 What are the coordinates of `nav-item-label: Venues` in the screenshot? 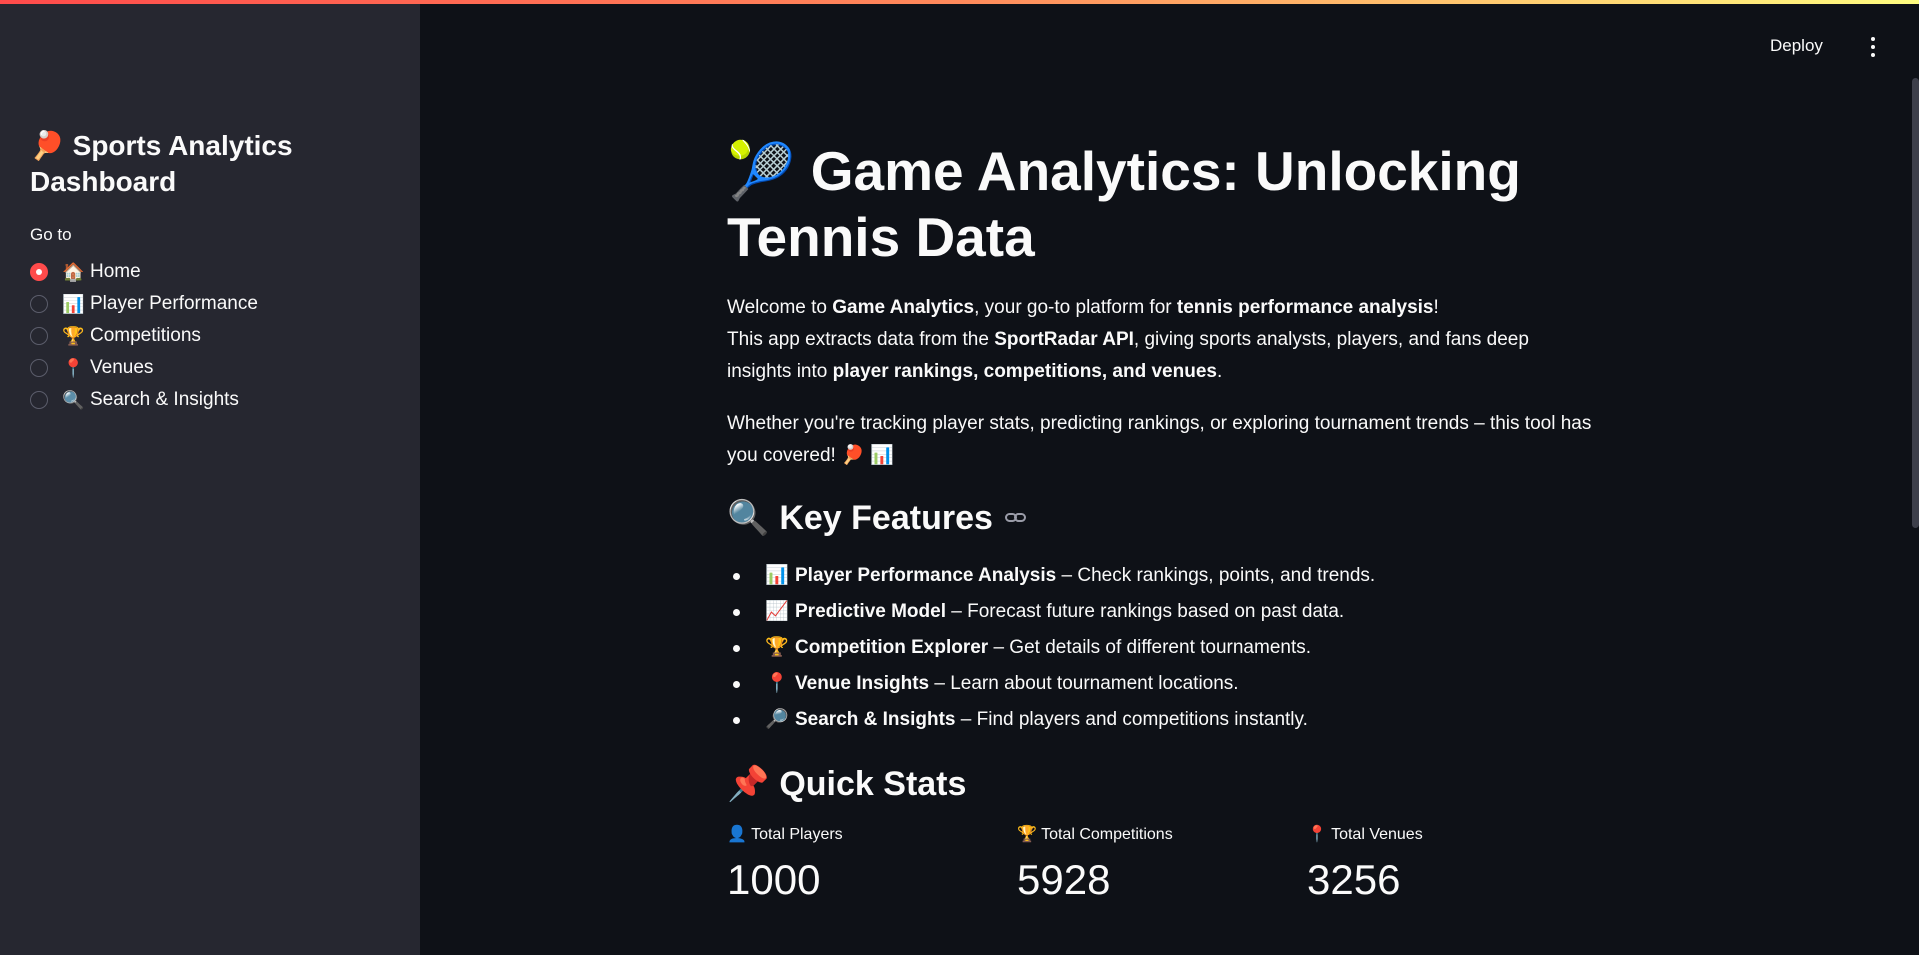 It's located at (122, 367).